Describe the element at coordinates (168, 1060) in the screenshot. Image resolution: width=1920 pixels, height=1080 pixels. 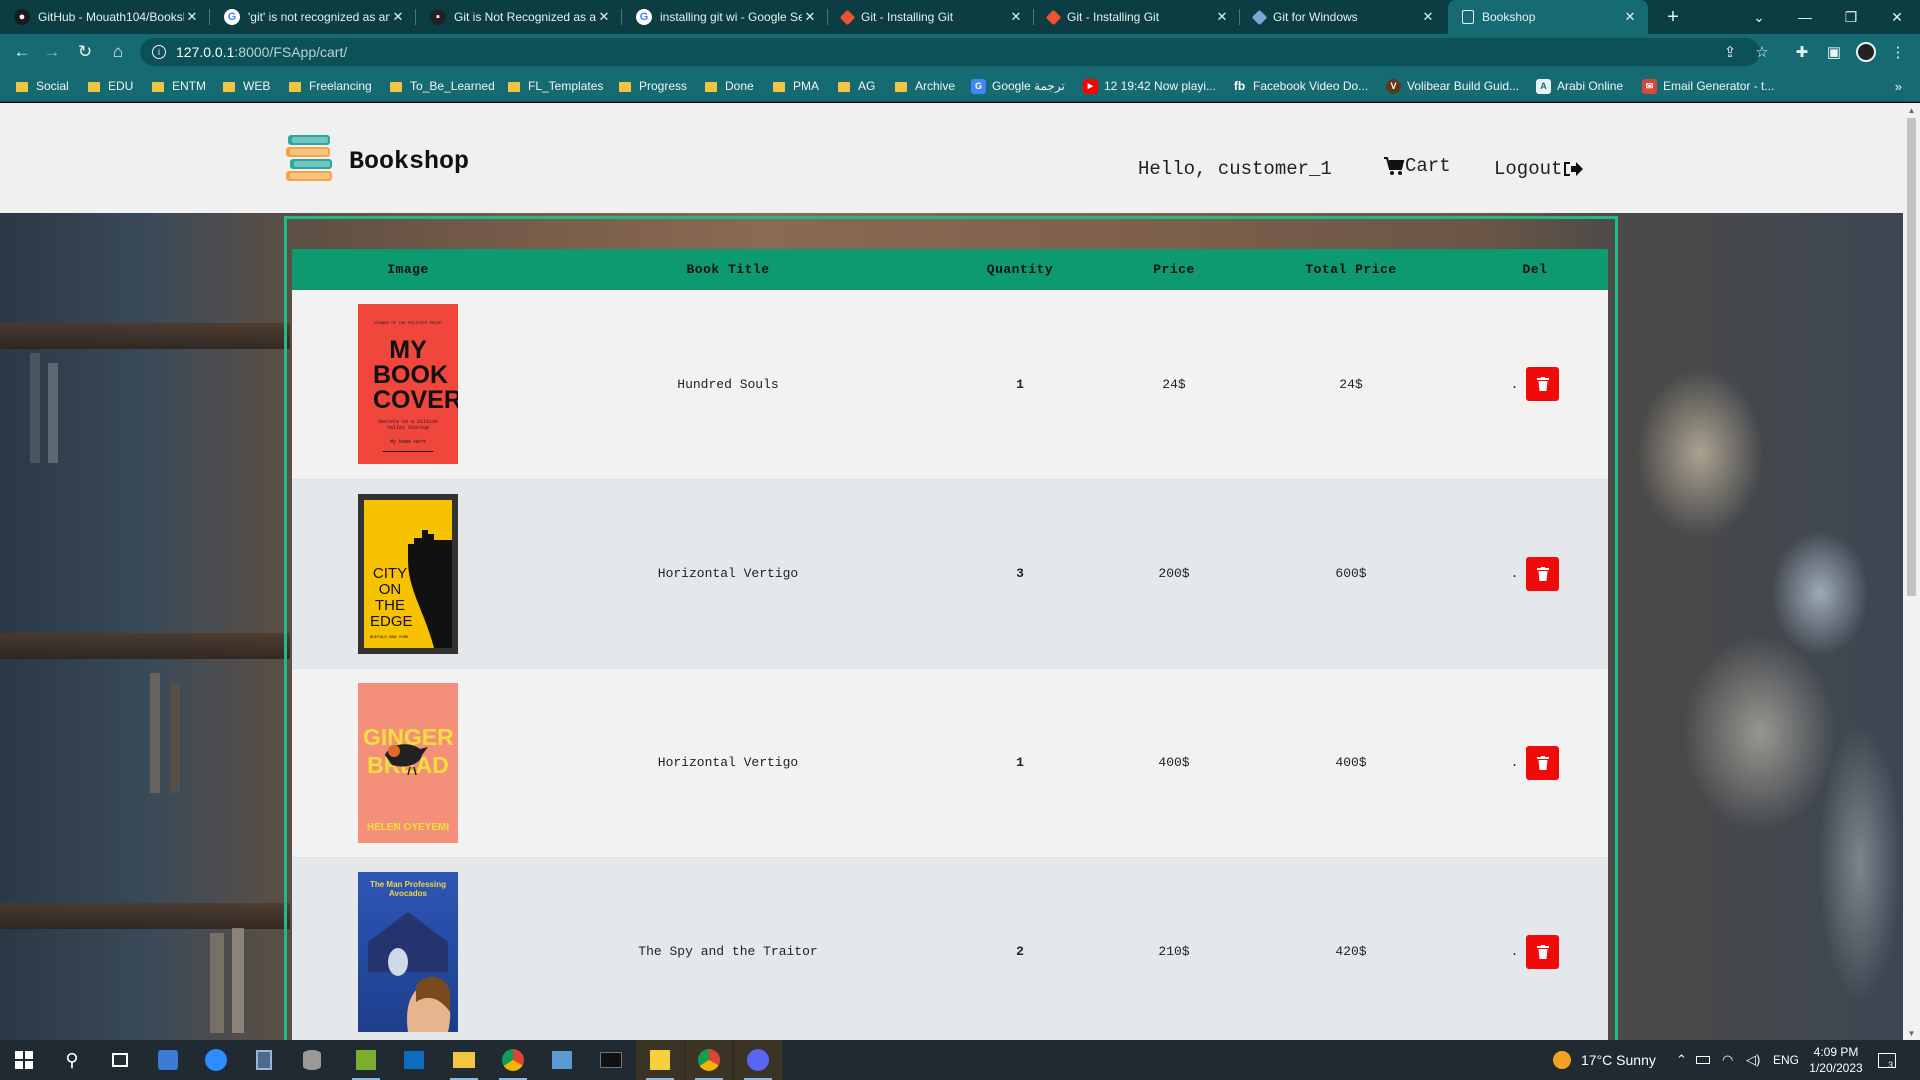
I see `network-manager-app-icon` at that location.